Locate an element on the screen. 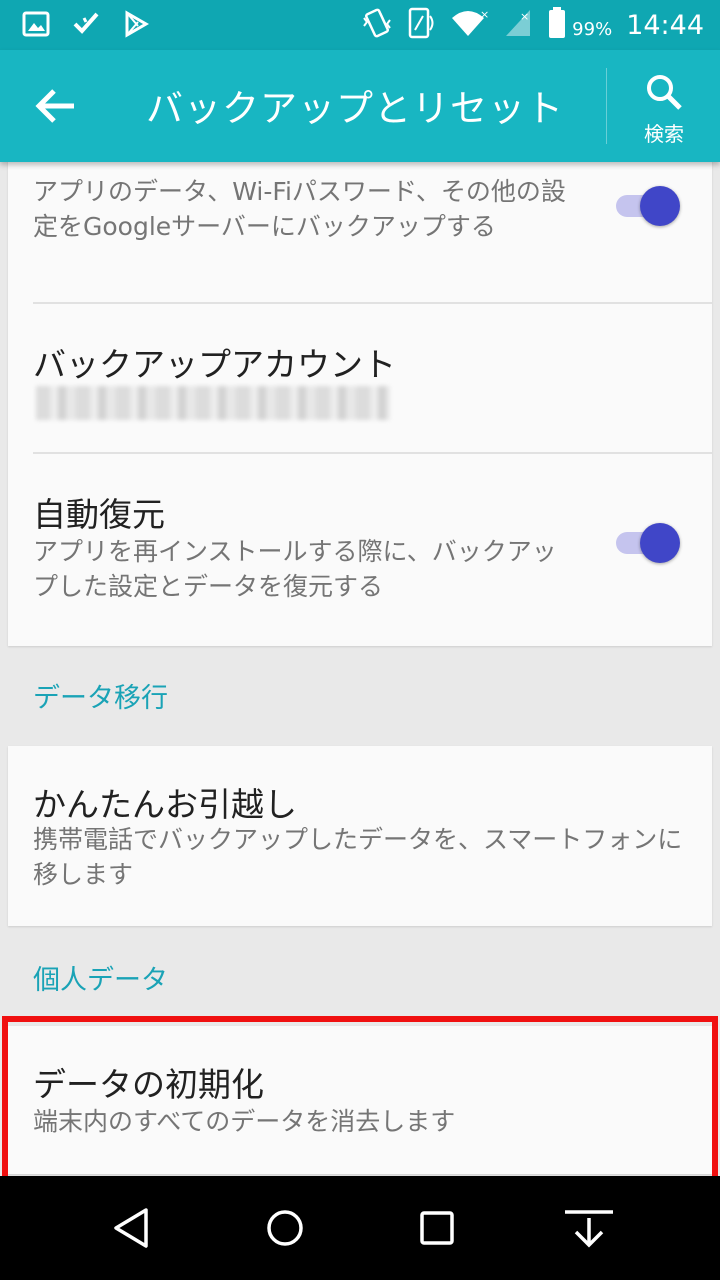 This screenshot has width=720, height=1280. search-label: 検索 is located at coordinates (664, 134).